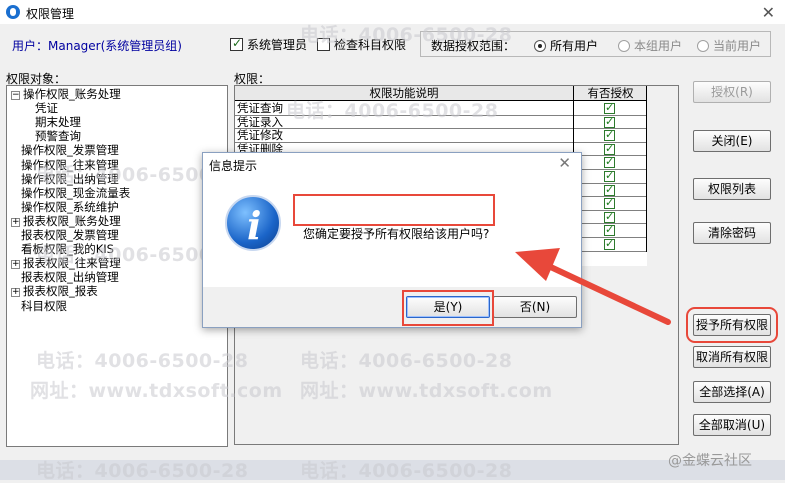 The height and width of the screenshot is (483, 785). I want to click on deselect-all-button: 全部取消(U), so click(732, 425).